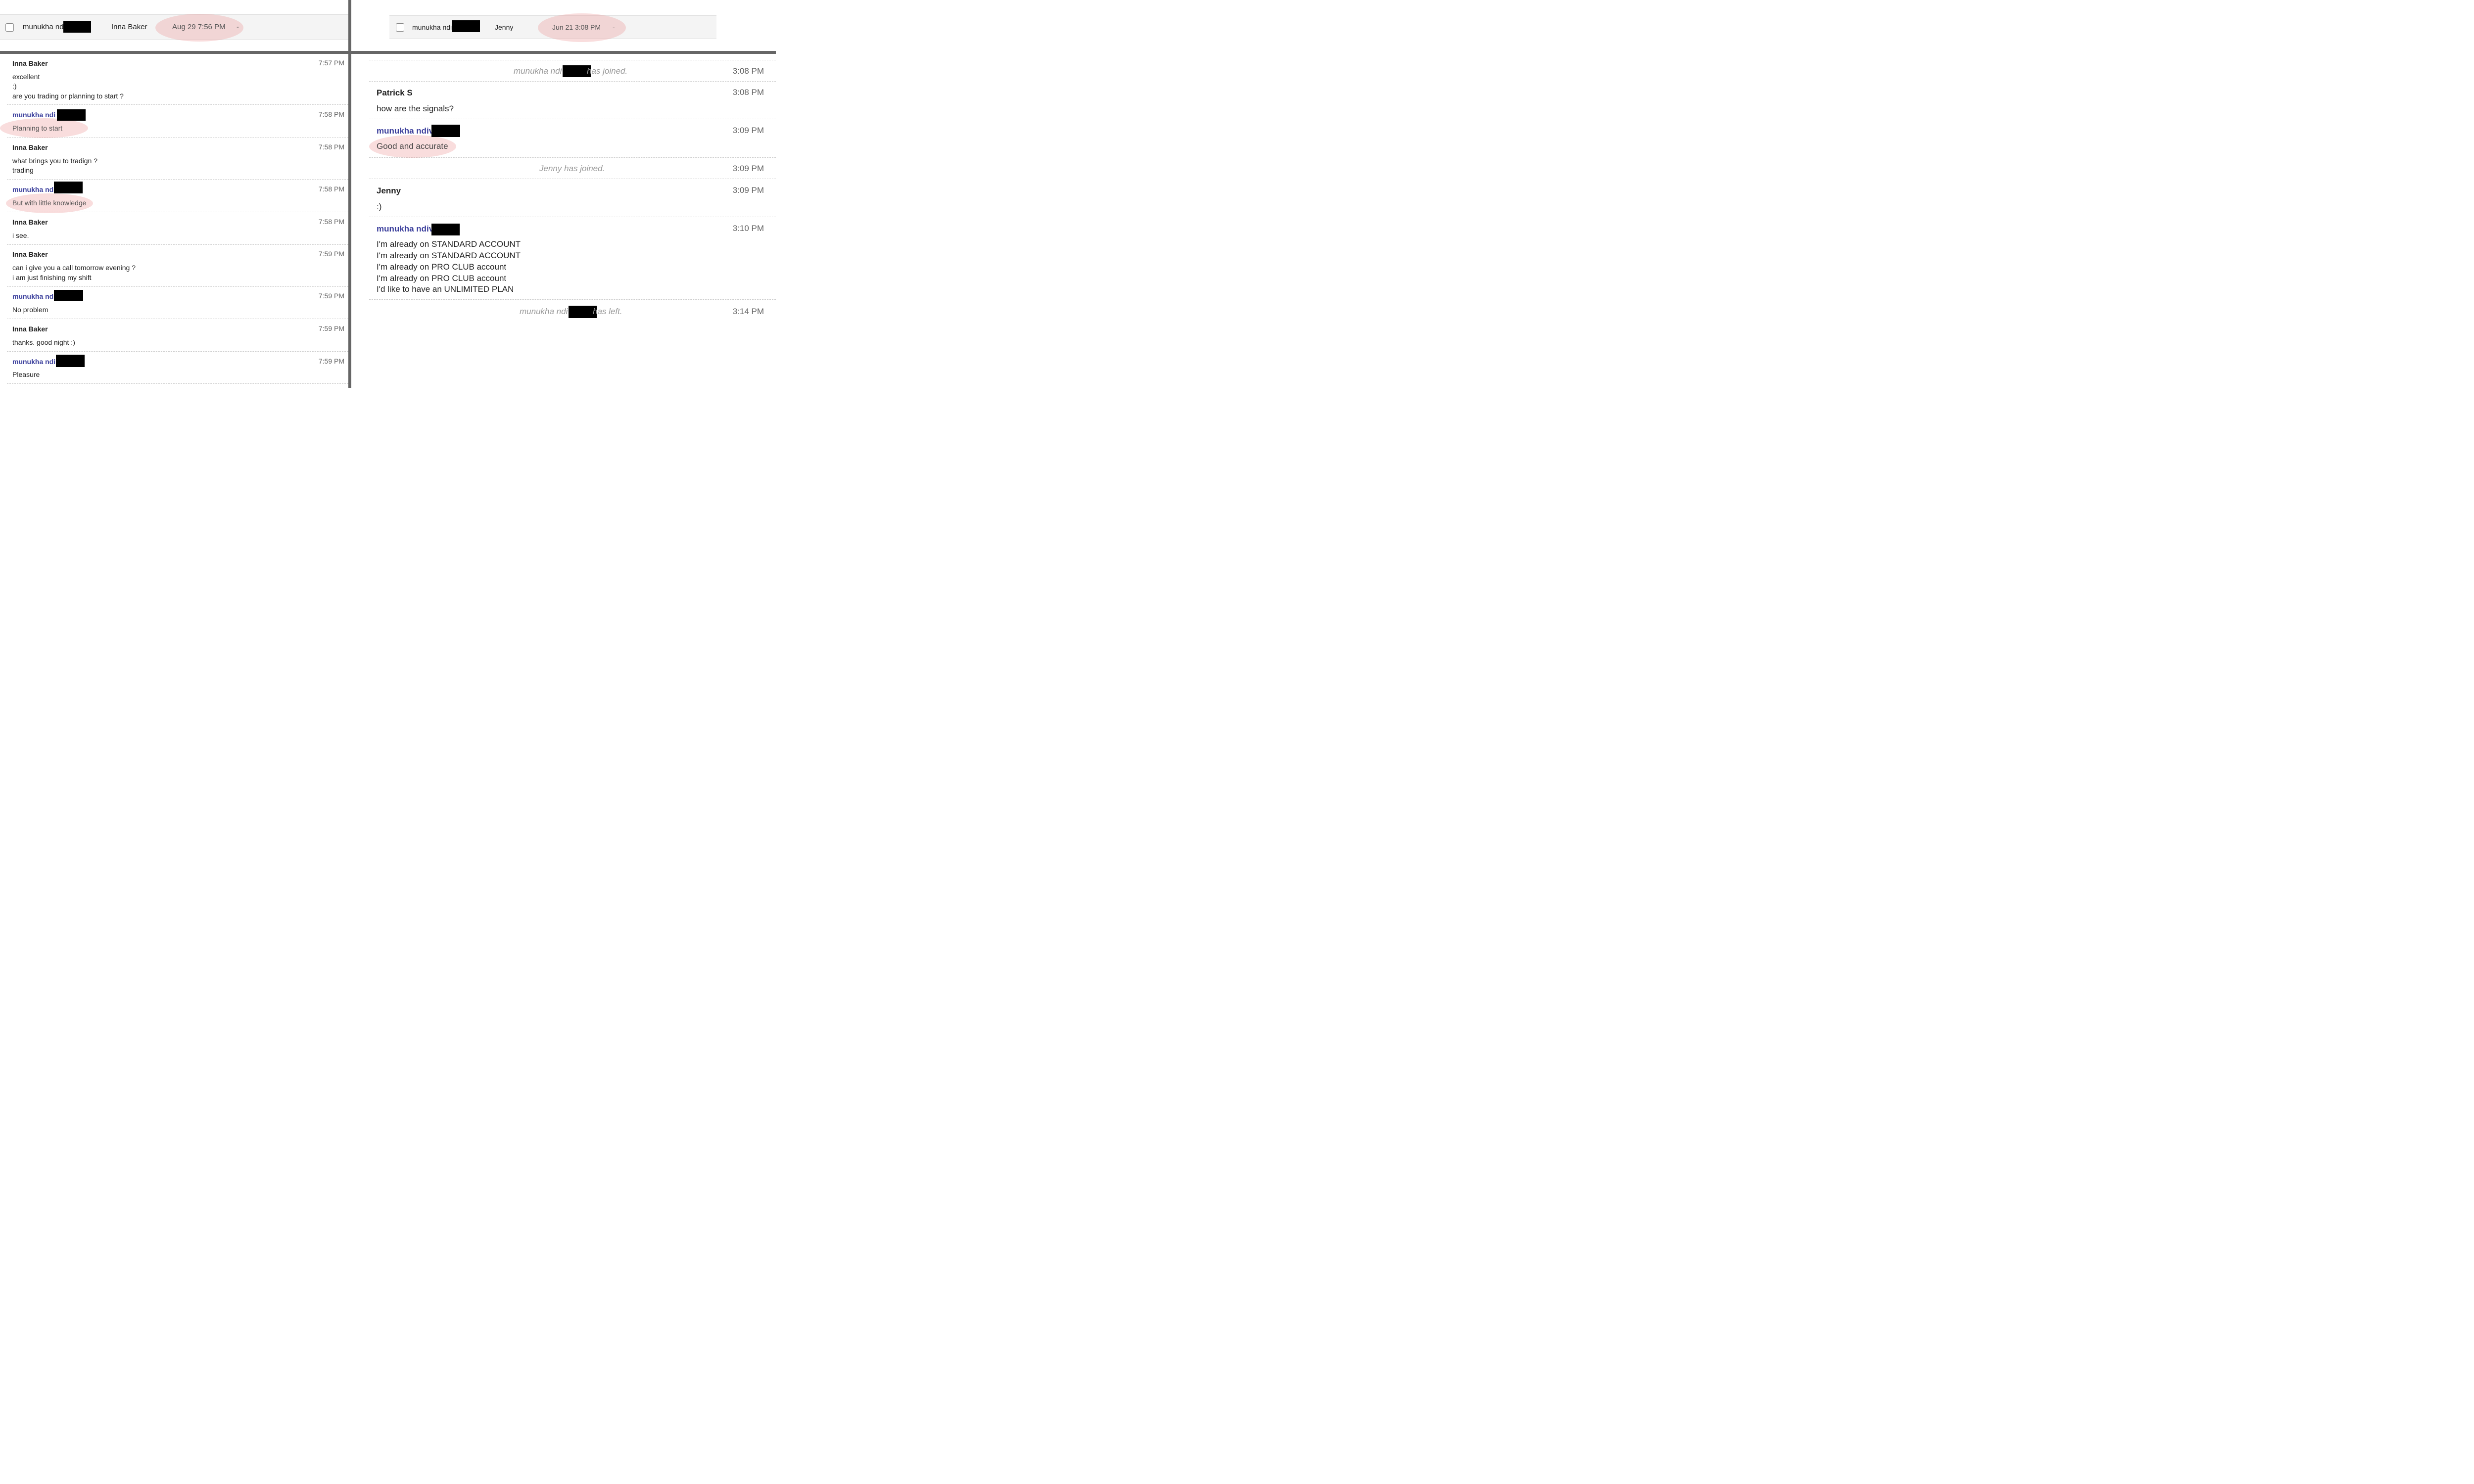  What do you see at coordinates (26, 374) in the screenshot?
I see `message-line: Pleasure` at bounding box center [26, 374].